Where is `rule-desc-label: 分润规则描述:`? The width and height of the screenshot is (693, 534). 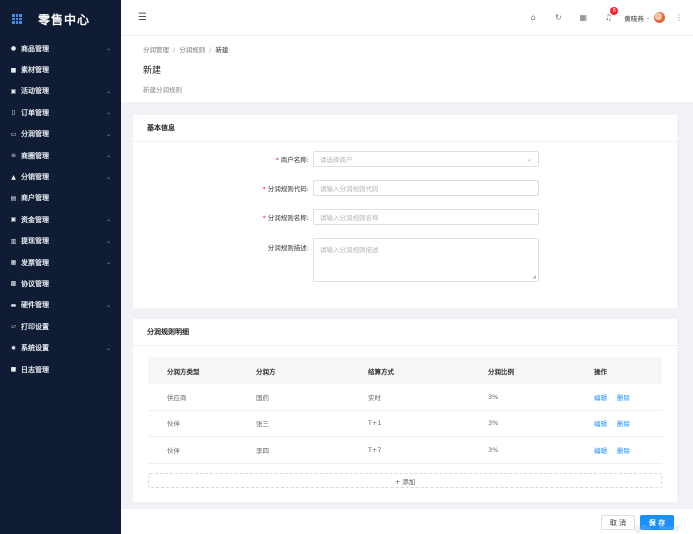
rule-desc-label: 分润规则描述: is located at coordinates (288, 248).